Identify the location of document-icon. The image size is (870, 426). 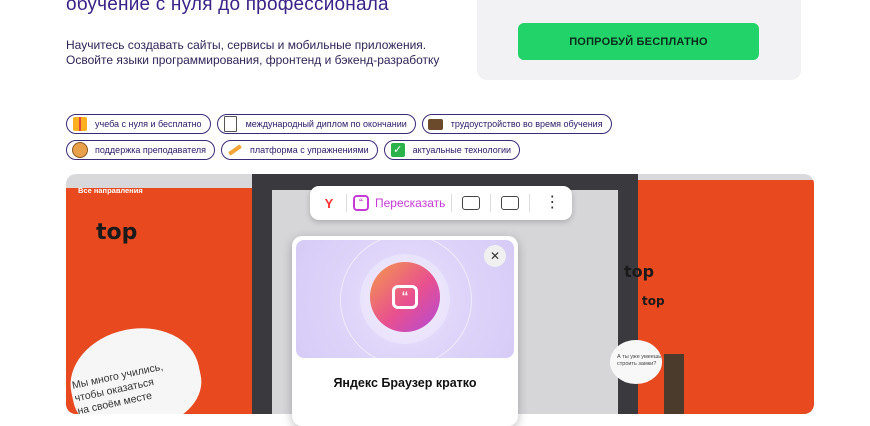
(231, 124).